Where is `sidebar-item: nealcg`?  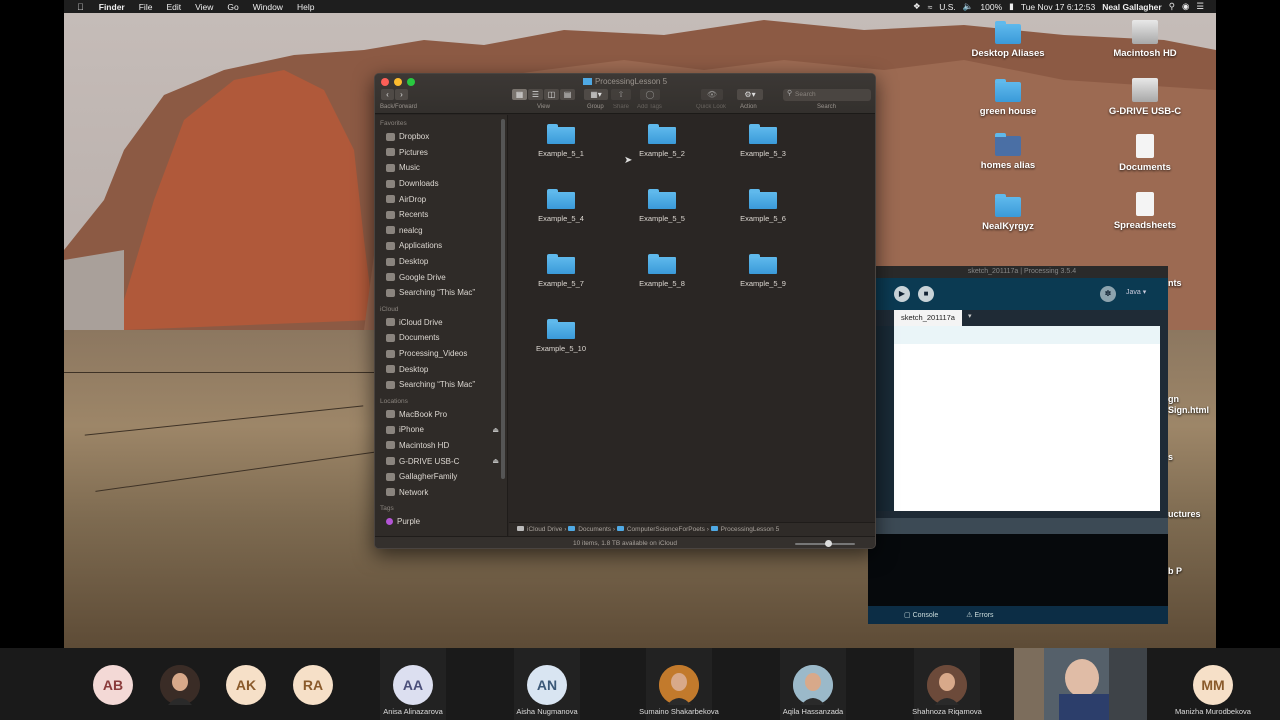
sidebar-item: nealcg is located at coordinates (441, 231).